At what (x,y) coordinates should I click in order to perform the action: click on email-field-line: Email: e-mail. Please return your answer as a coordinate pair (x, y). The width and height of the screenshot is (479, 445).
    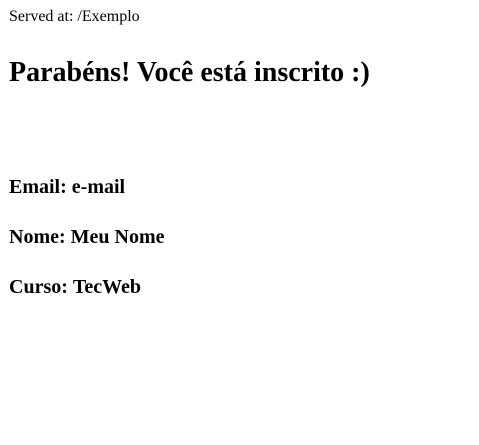
    Looking at the image, I should click on (67, 187).